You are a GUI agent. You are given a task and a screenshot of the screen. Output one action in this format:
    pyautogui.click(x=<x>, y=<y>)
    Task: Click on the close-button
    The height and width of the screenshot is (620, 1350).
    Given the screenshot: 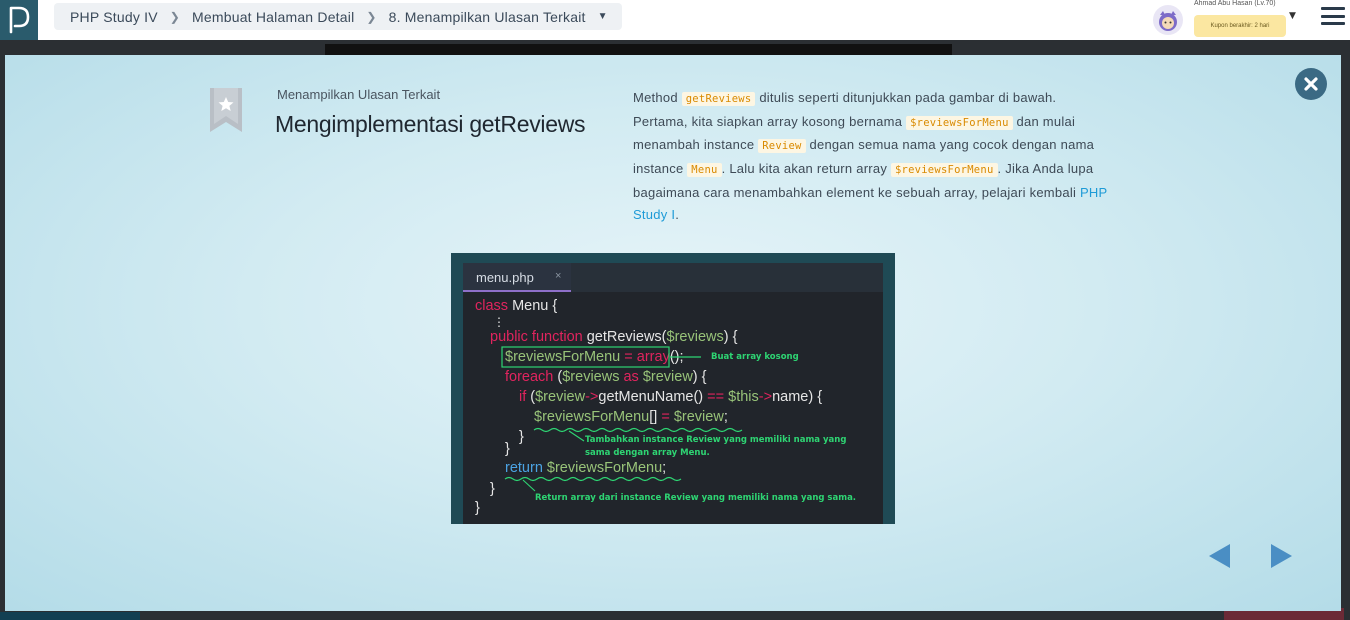 What is the action you would take?
    pyautogui.click(x=1311, y=84)
    